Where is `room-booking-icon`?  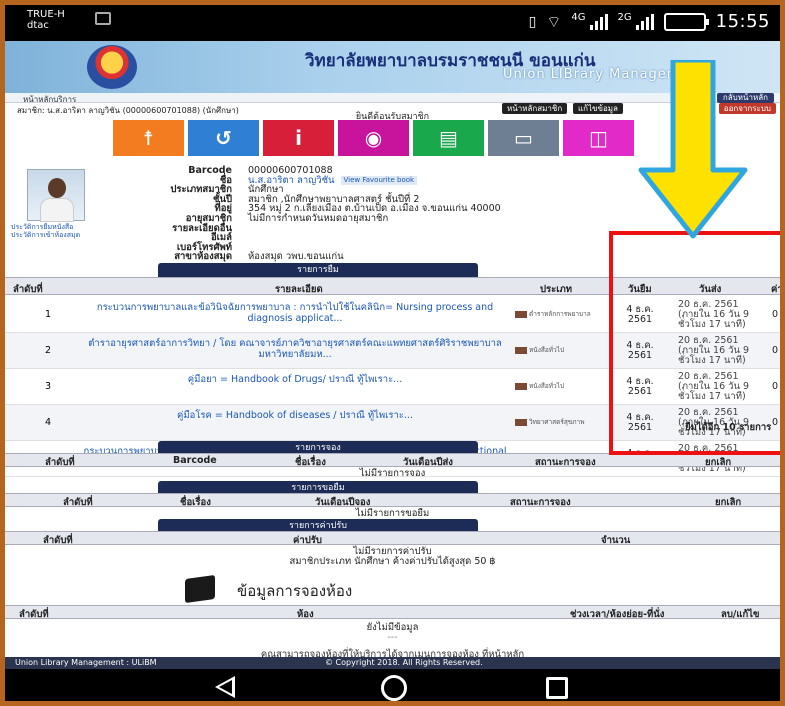 room-booking-icon is located at coordinates (200, 589).